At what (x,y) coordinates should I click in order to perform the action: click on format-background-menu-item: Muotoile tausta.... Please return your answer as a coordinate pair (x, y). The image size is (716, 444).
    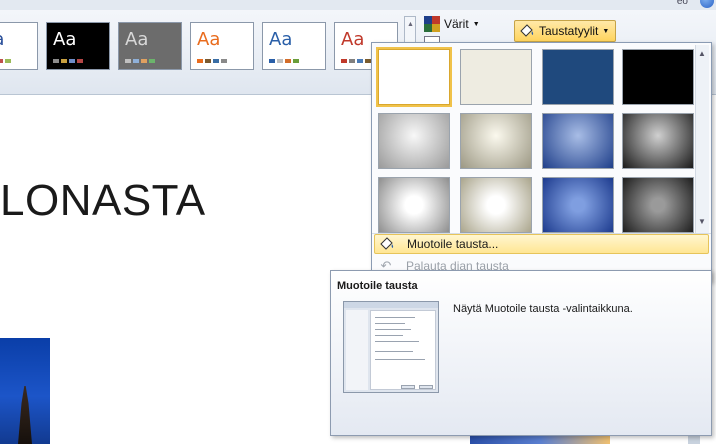
    Looking at the image, I should click on (541, 244).